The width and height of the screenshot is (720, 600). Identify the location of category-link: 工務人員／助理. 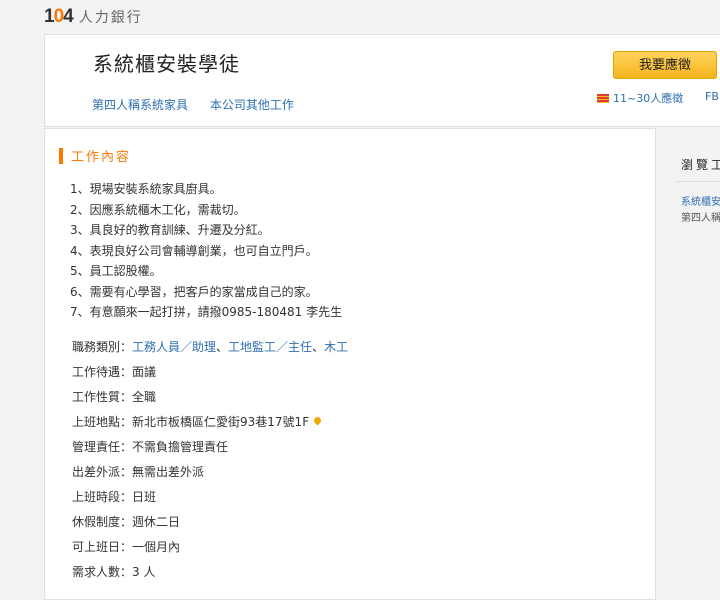
(174, 347).